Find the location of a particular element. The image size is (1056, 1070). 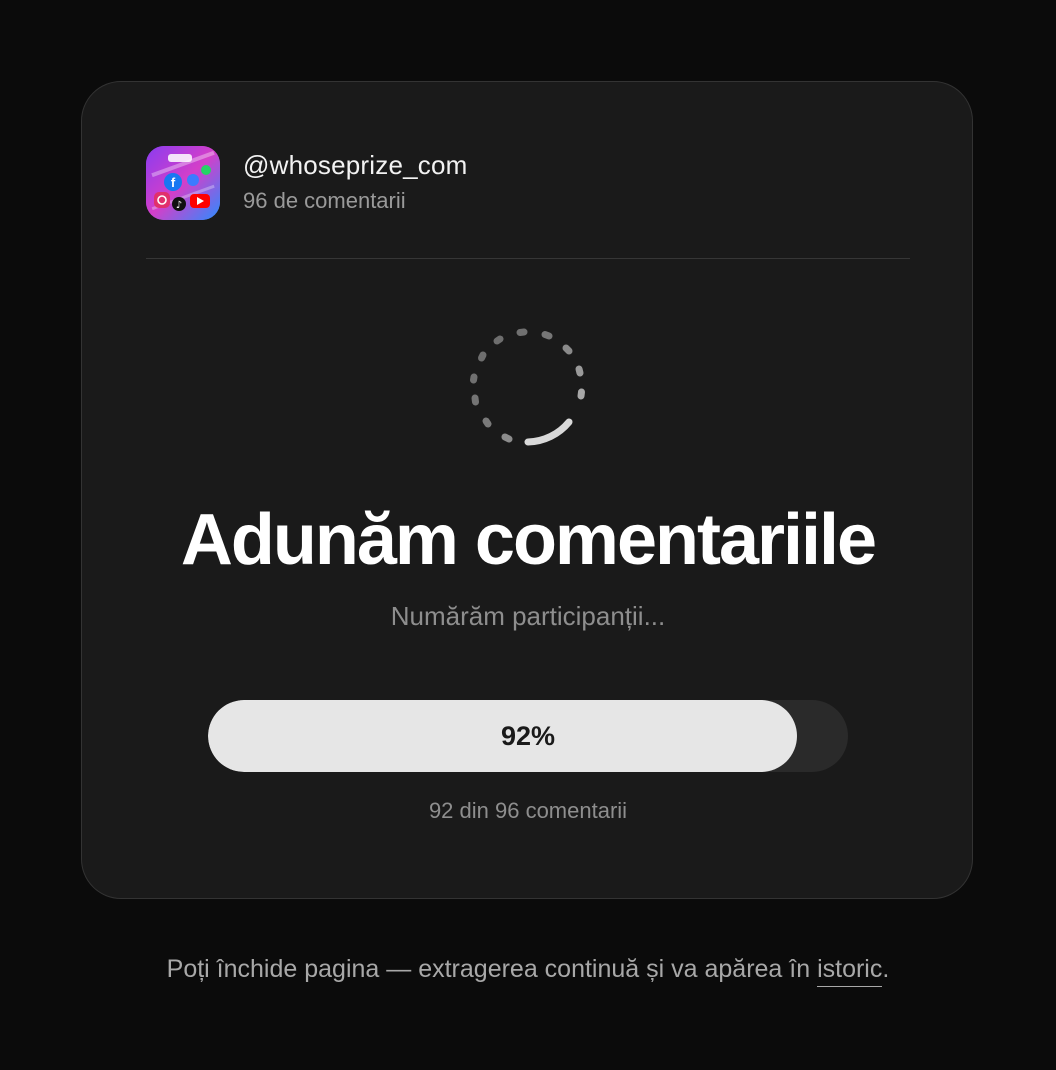

progress-bar: 92% is located at coordinates (528, 736).